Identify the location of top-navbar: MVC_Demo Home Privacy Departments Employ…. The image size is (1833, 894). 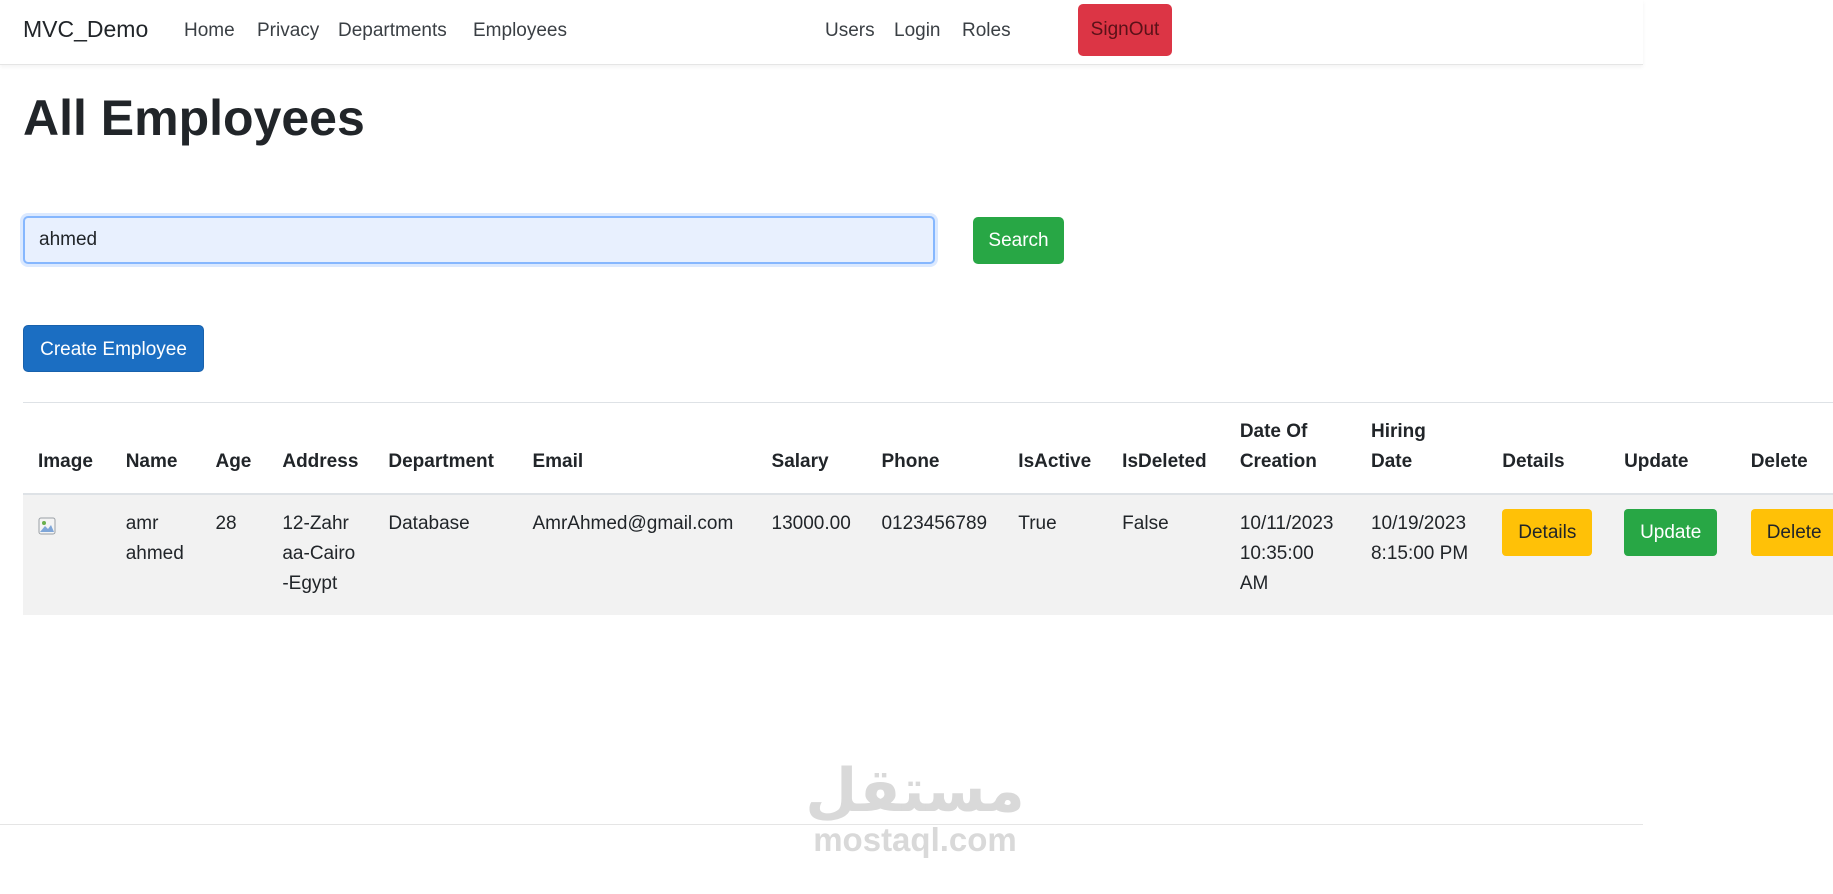
(821, 32).